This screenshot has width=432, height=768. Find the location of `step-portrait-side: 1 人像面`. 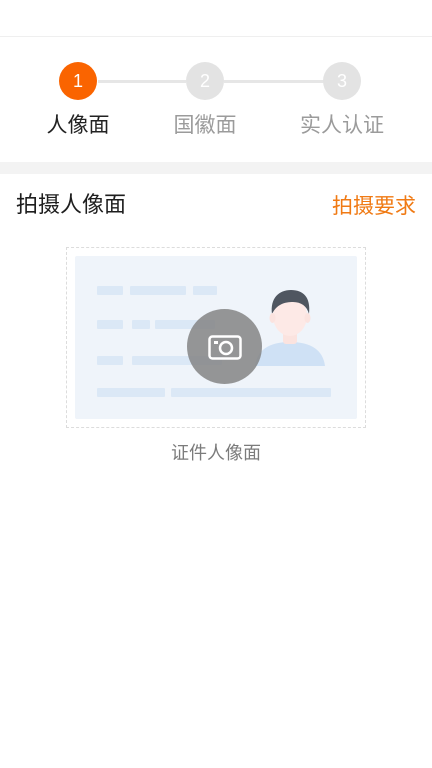

step-portrait-side: 1 人像面 is located at coordinates (78, 100).